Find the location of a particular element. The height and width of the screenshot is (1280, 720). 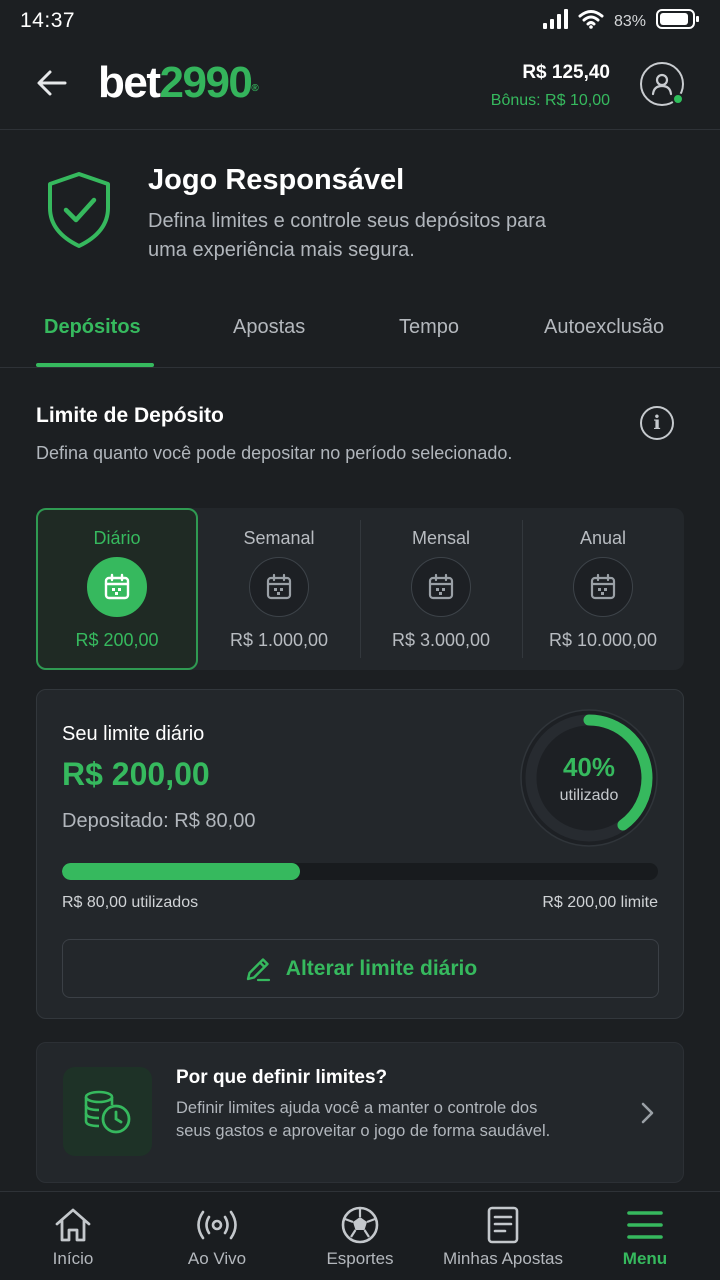

nav-ao-vivo: Ao Vivo is located at coordinates (217, 1236).